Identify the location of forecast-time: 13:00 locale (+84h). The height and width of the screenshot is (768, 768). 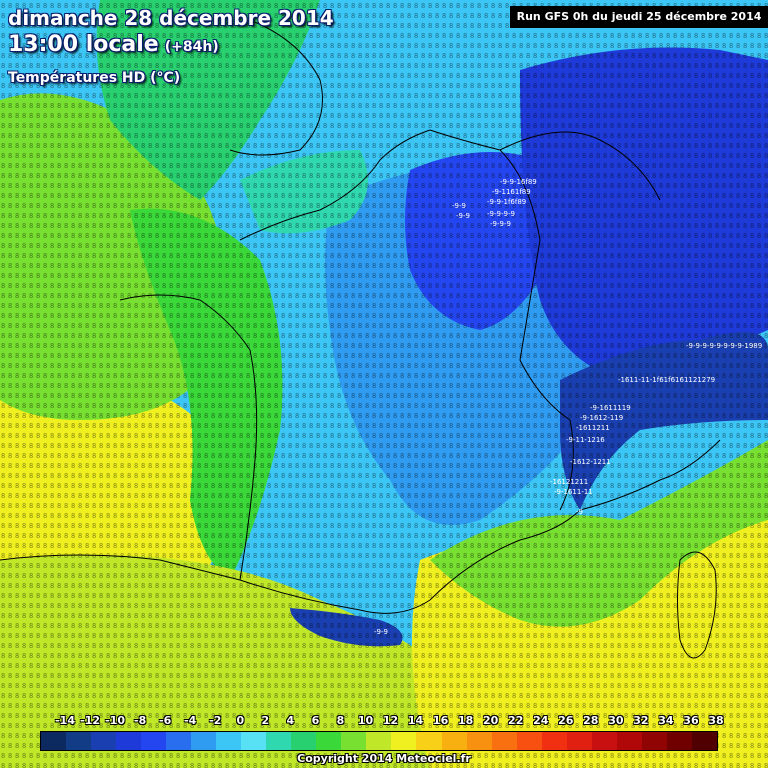
(113, 44).